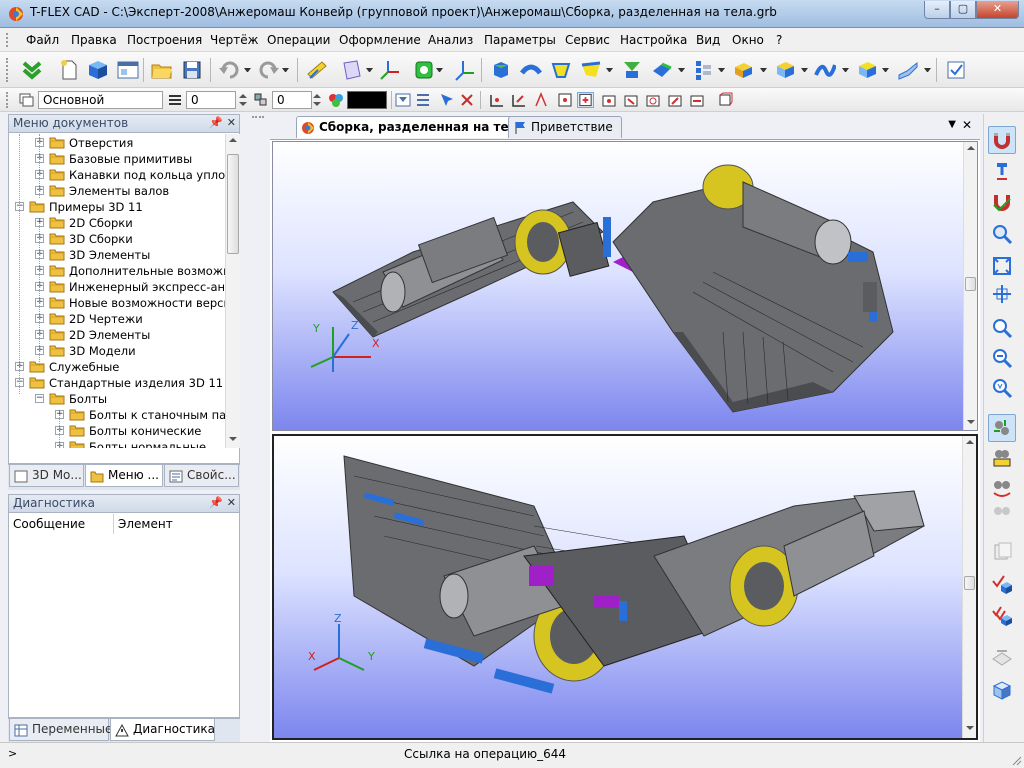  What do you see at coordinates (117, 399) in the screenshot?
I see `tree-item: − Болты` at bounding box center [117, 399].